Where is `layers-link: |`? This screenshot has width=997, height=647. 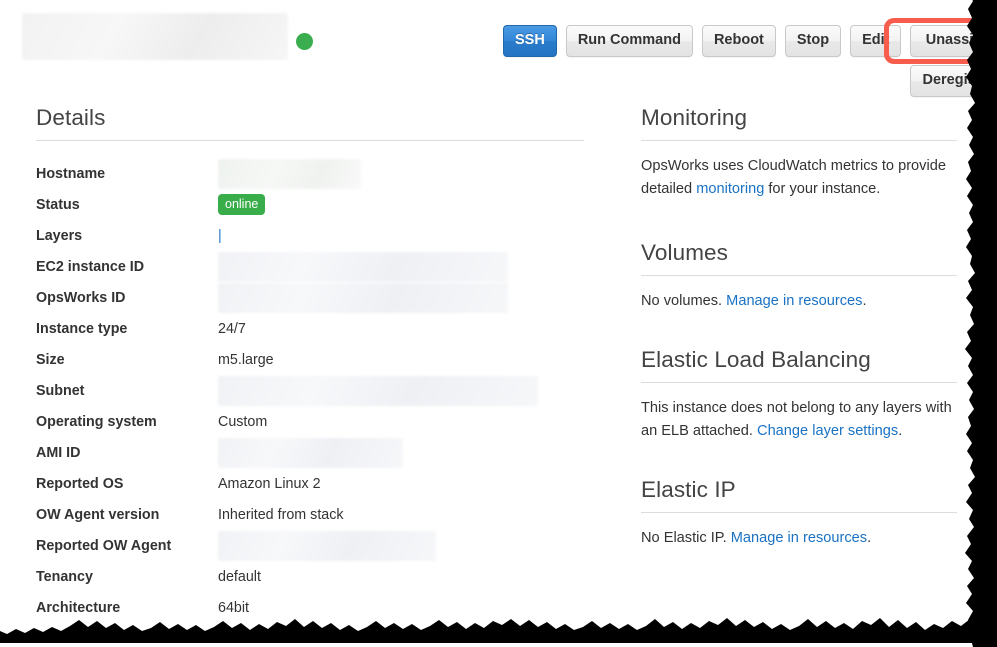
layers-link: | is located at coordinates (220, 236).